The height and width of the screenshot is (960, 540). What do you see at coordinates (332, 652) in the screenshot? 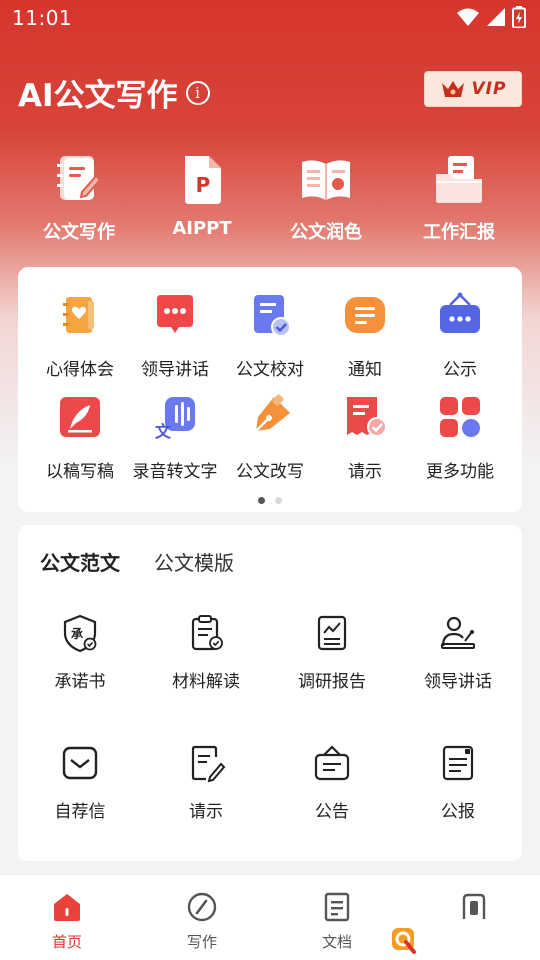
I see `doc-item-research: 调研报告` at bounding box center [332, 652].